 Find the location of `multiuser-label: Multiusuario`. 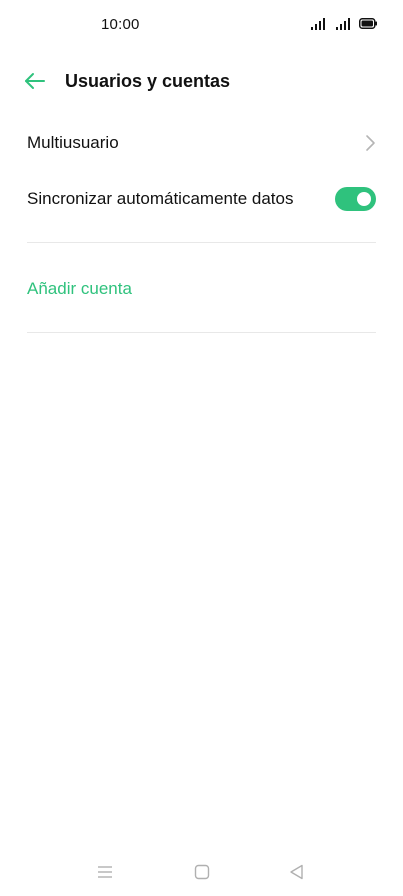

multiuser-label: Multiusuario is located at coordinates (73, 142).